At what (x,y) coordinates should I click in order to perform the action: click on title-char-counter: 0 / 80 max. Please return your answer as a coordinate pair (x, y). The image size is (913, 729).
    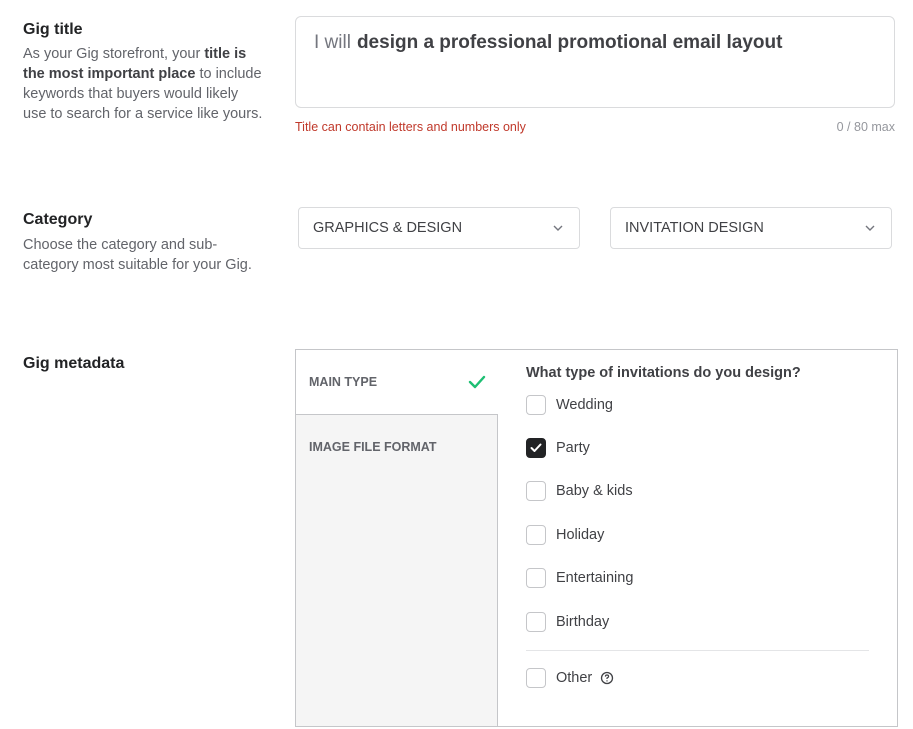
    Looking at the image, I should click on (865, 127).